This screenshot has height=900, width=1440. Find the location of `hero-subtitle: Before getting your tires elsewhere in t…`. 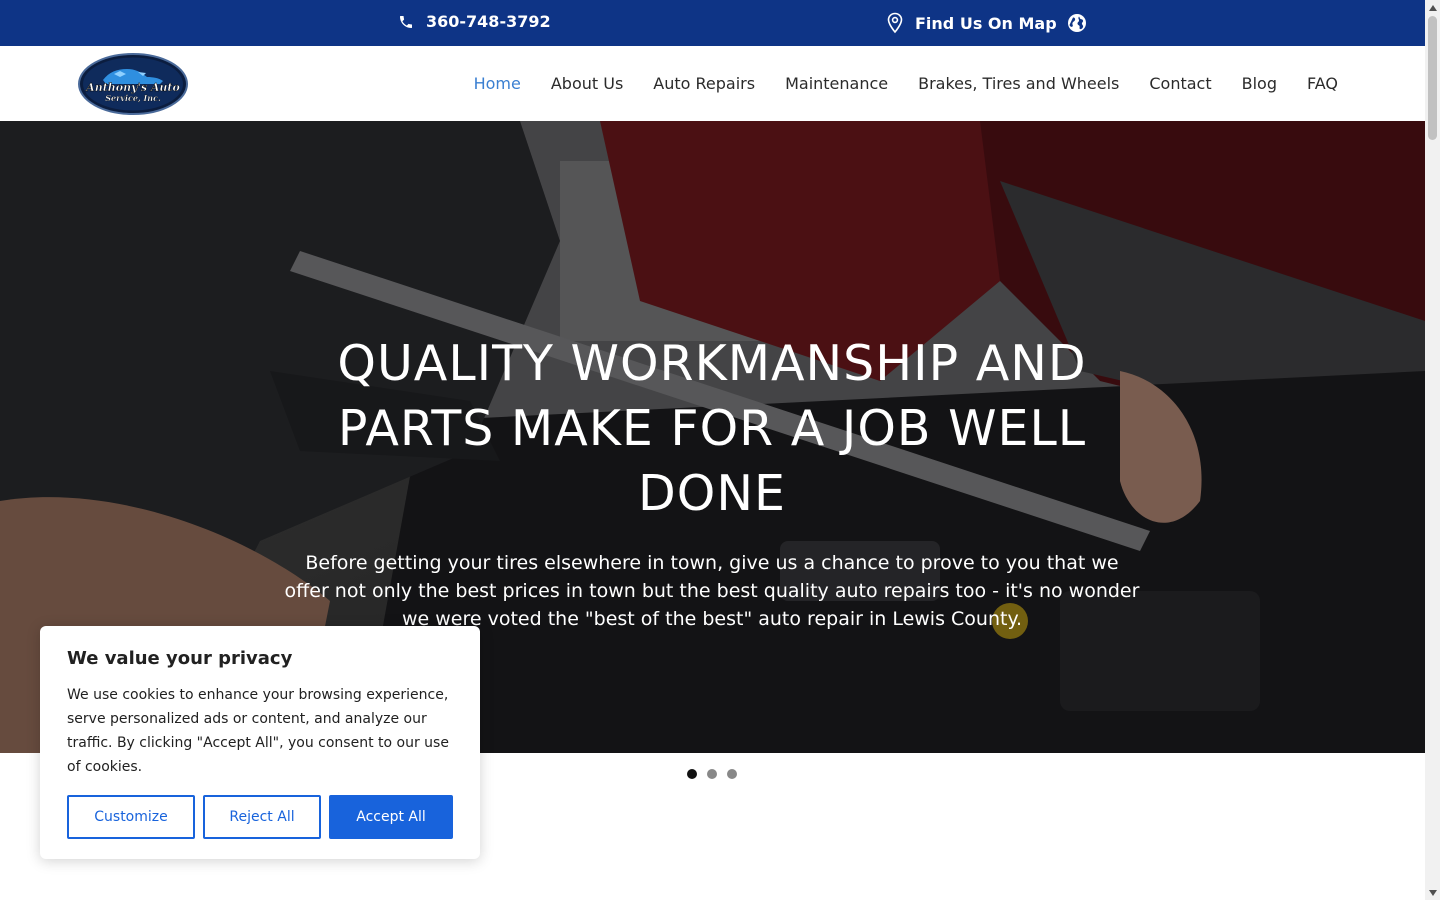

hero-subtitle: Before getting your tires elsewhere in t… is located at coordinates (712, 591).